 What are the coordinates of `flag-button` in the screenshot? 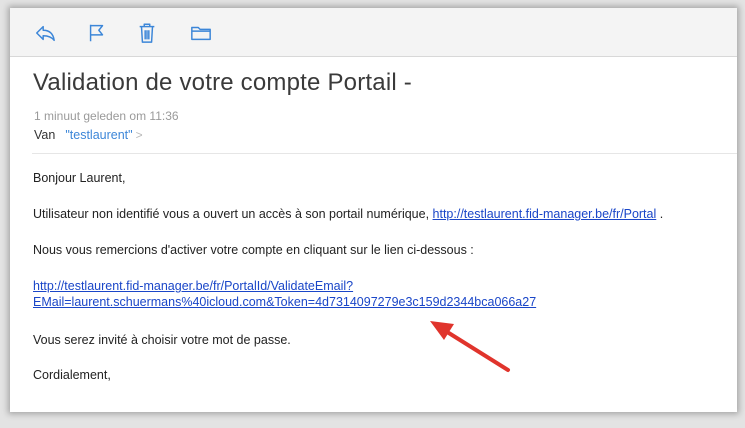 It's located at (97, 33).